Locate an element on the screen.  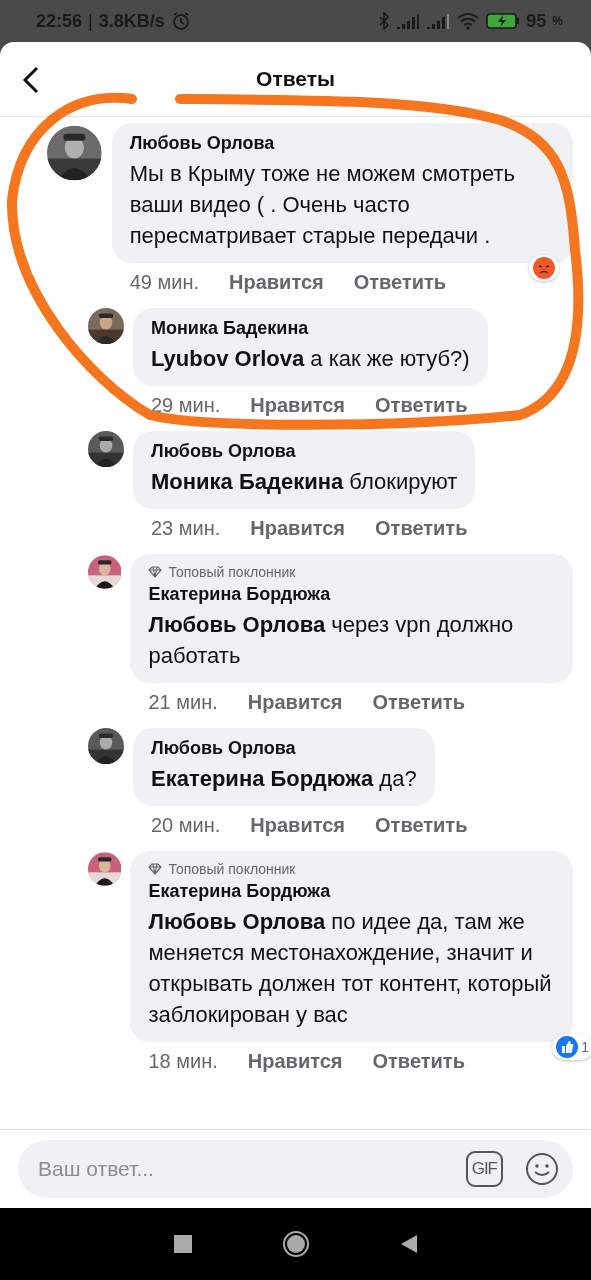
reaction-badge is located at coordinates (544, 268).